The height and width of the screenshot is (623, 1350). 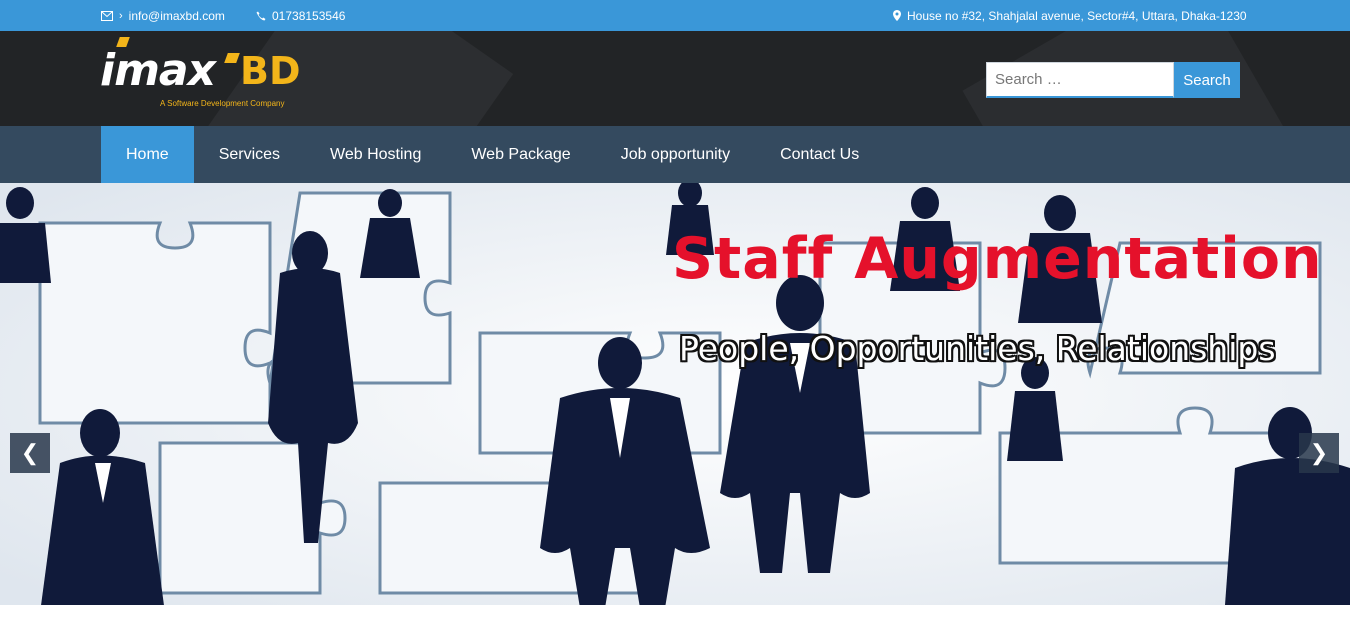 I want to click on page-bottom, so click(x=675, y=614).